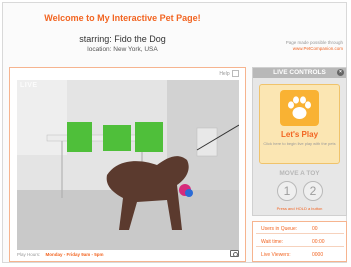 This screenshot has height=267, width=351. I want to click on play-hours-label: Play Hours:, so click(29, 254).